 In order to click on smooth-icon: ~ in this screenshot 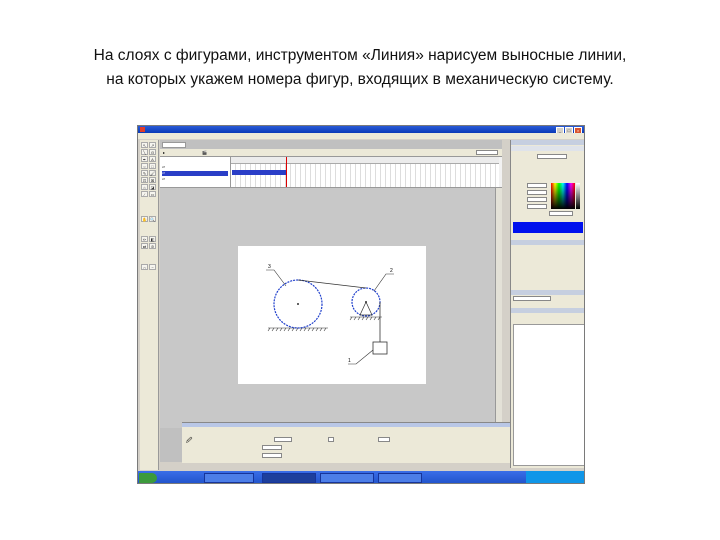, I will do `click(152, 267)`.